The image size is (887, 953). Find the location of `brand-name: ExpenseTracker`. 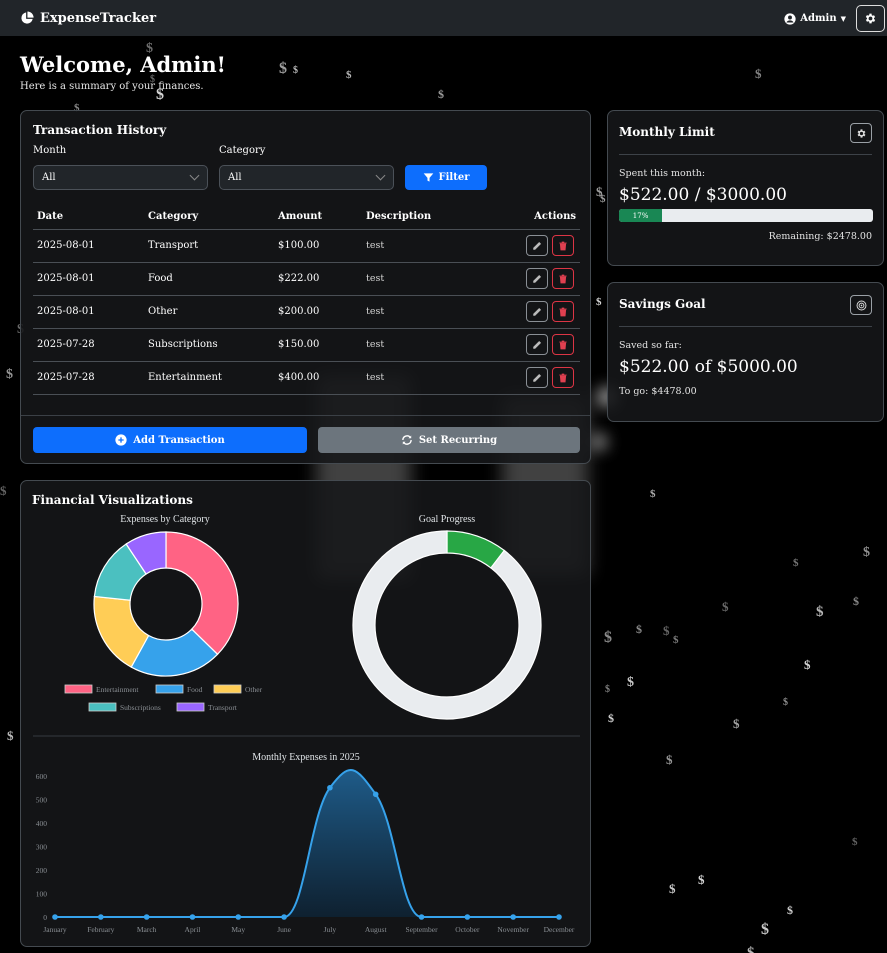

brand-name: ExpenseTracker is located at coordinates (98, 18).